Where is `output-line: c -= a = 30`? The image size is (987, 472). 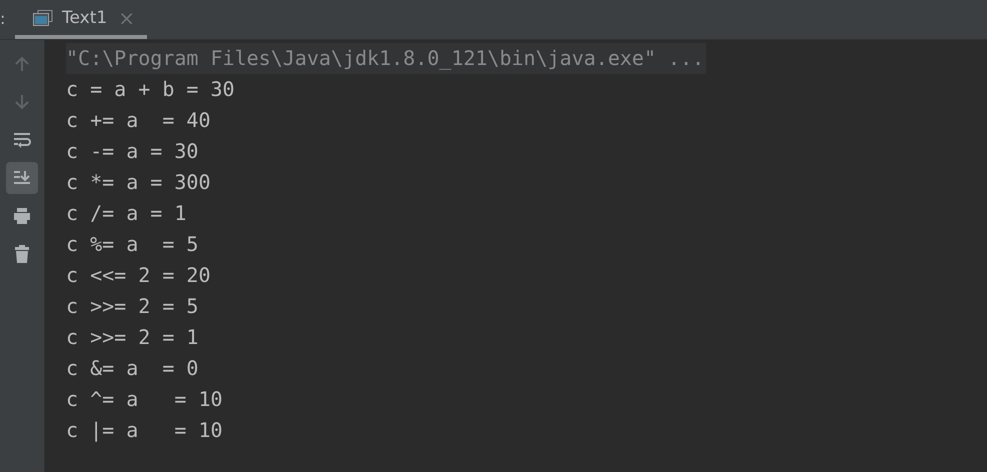
output-line: c -= a = 30 is located at coordinates (133, 151).